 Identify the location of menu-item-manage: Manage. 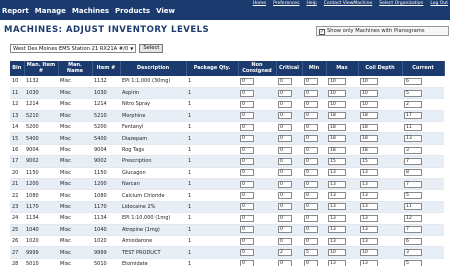
(50, 11).